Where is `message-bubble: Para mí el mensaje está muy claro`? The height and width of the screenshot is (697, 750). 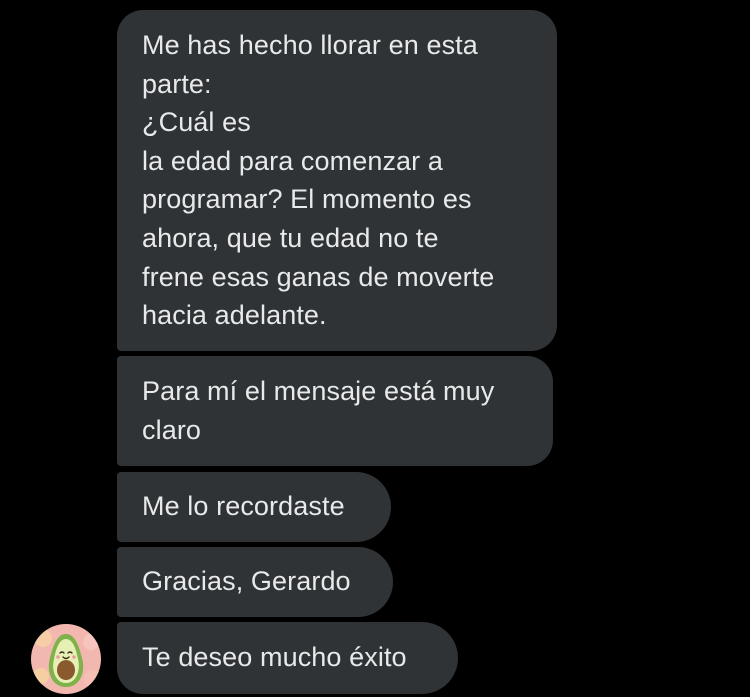 message-bubble: Para mí el mensaje está muy claro is located at coordinates (335, 411).